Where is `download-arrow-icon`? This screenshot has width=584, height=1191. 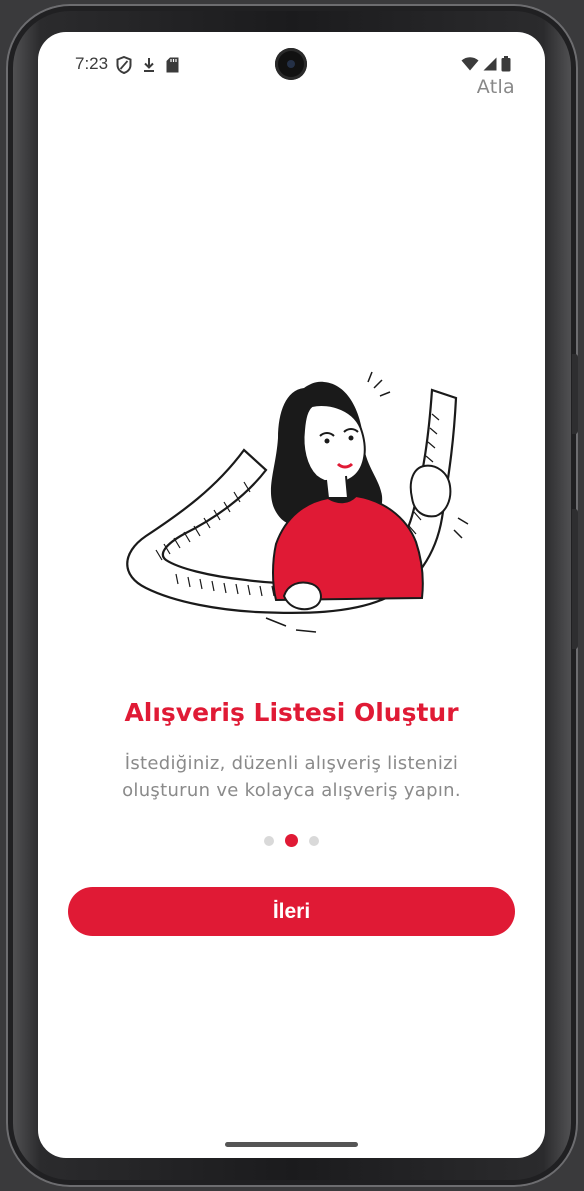
download-arrow-icon is located at coordinates (149, 65).